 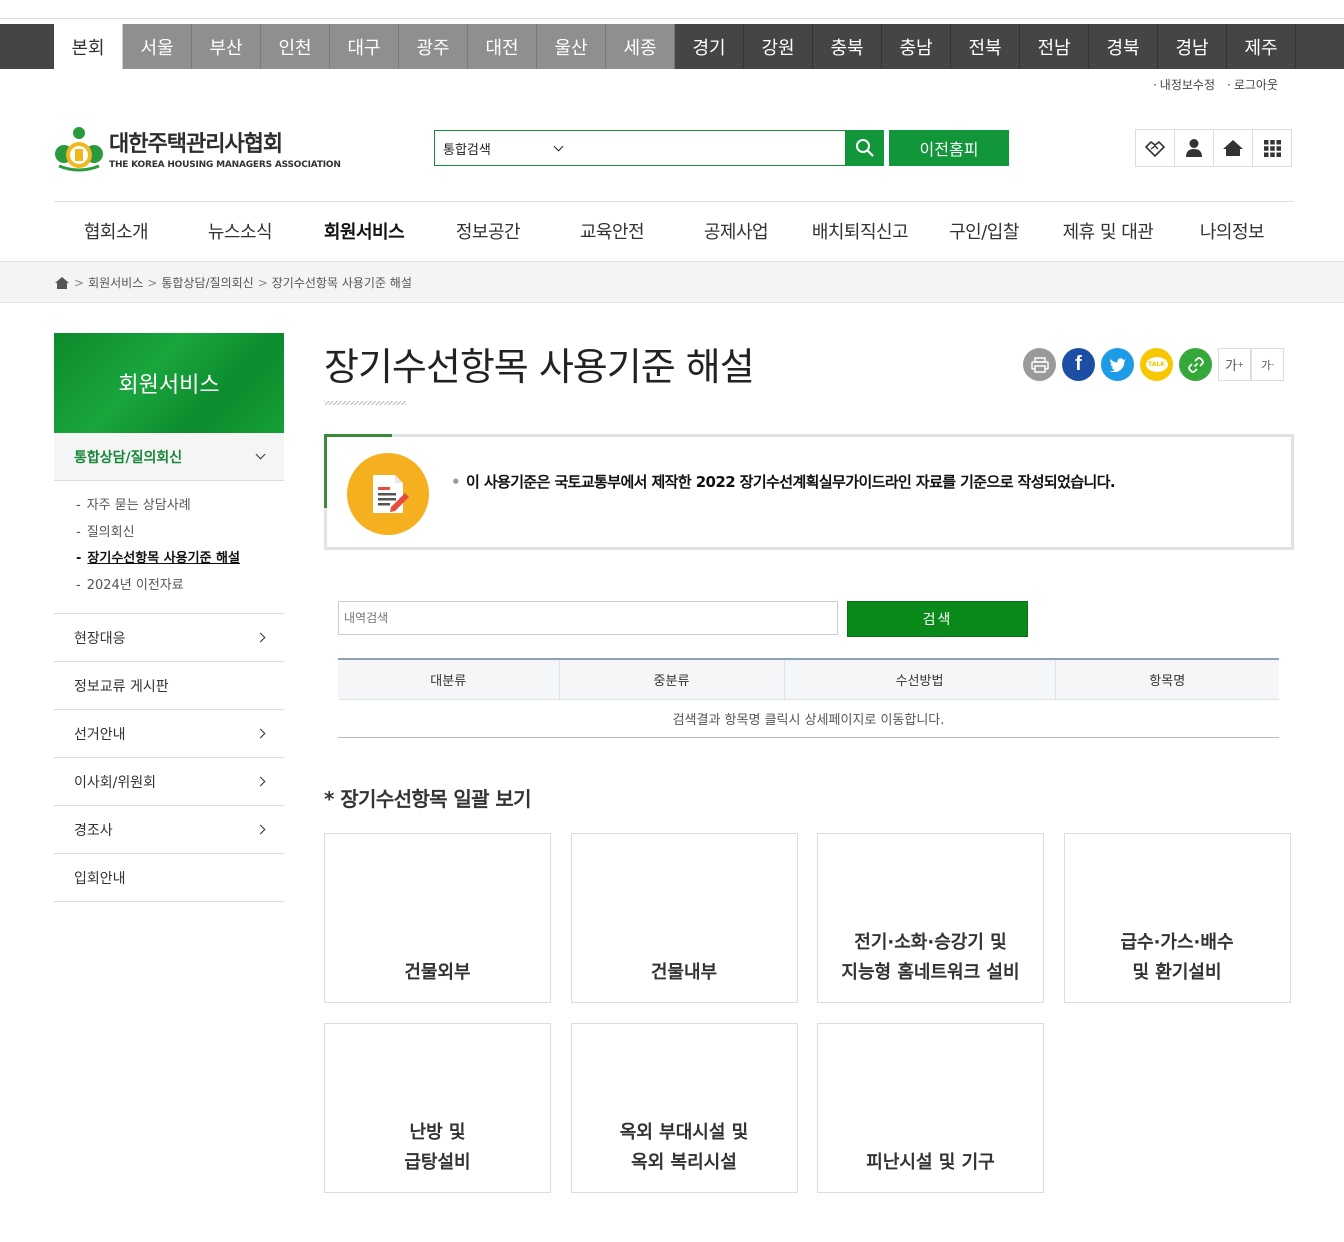 I want to click on share-toolbar: f TALK 가 + 가-, so click(x=1153, y=364).